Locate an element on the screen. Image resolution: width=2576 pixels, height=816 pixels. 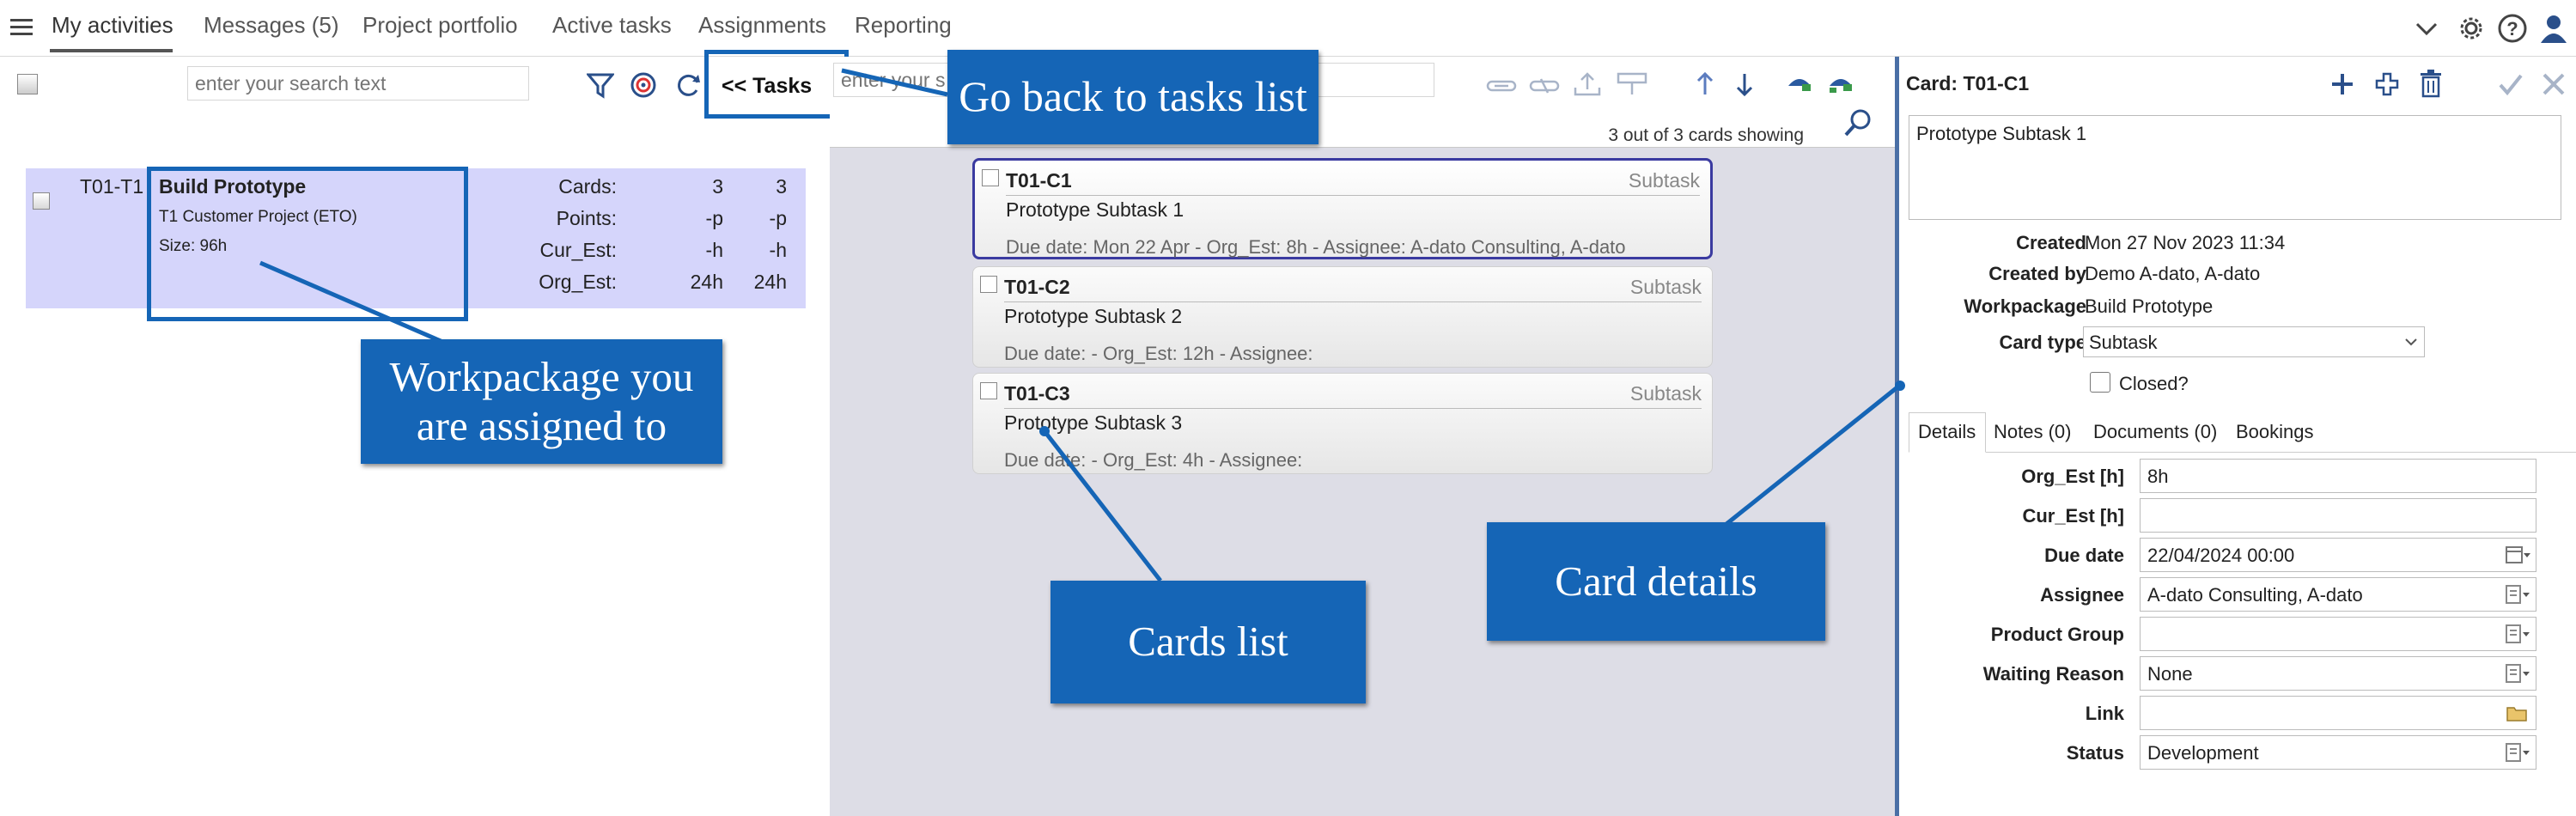
callout-cards: Cards list is located at coordinates (1208, 642).